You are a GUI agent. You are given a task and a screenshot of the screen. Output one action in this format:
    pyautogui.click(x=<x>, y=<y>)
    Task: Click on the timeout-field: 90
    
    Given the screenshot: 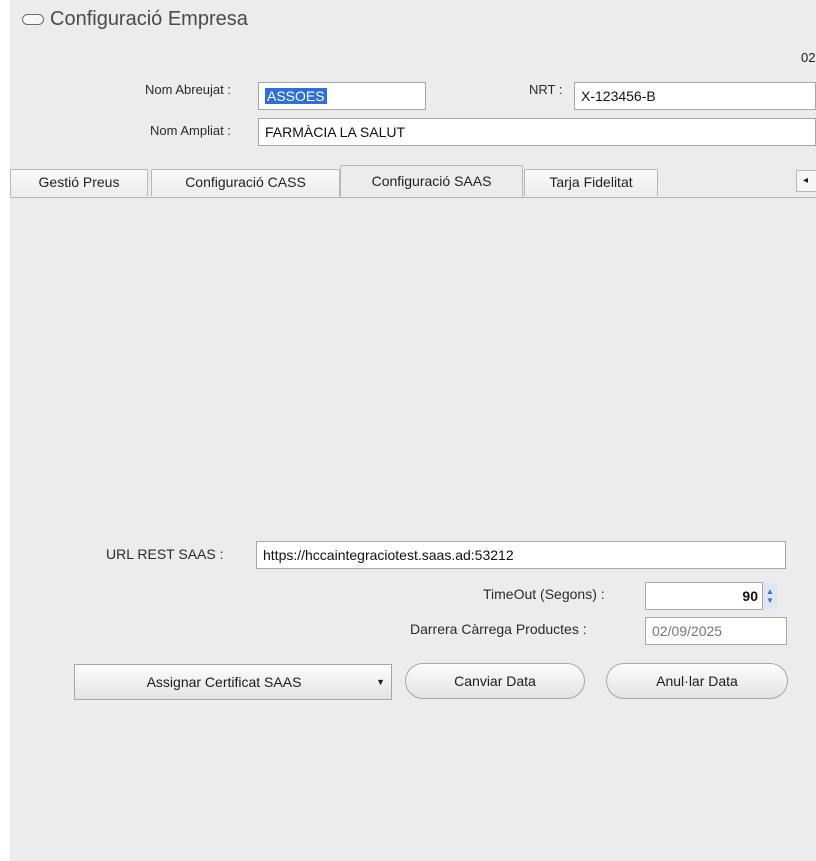 What is the action you would take?
    pyautogui.click(x=704, y=596)
    